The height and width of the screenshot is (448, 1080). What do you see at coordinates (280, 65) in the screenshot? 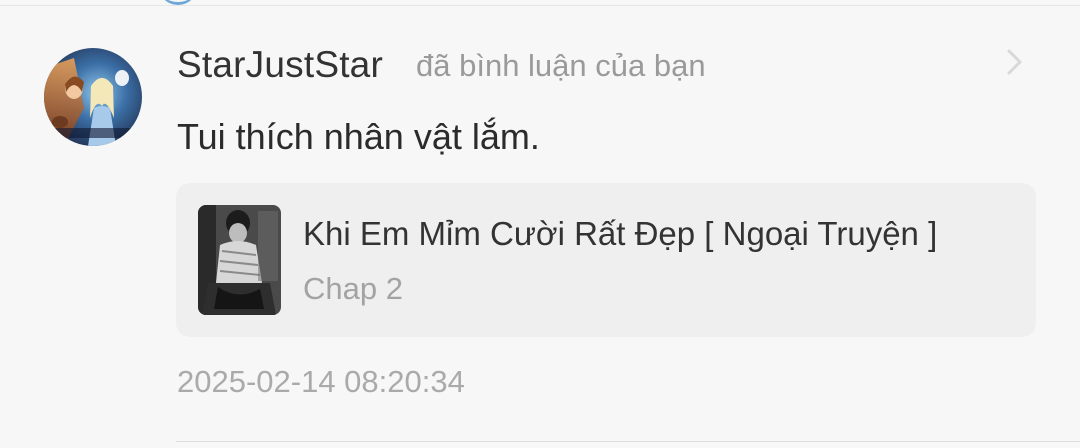
I see `username: StarJustStar` at bounding box center [280, 65].